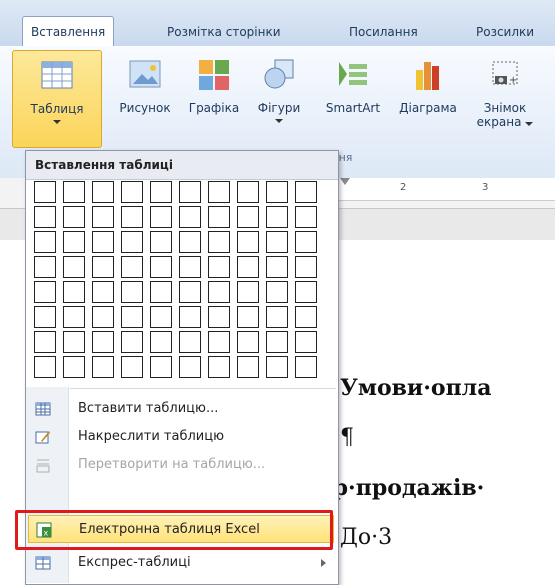  Describe the element at coordinates (57, 99) in the screenshot. I see `table-button: Таблиця` at that location.